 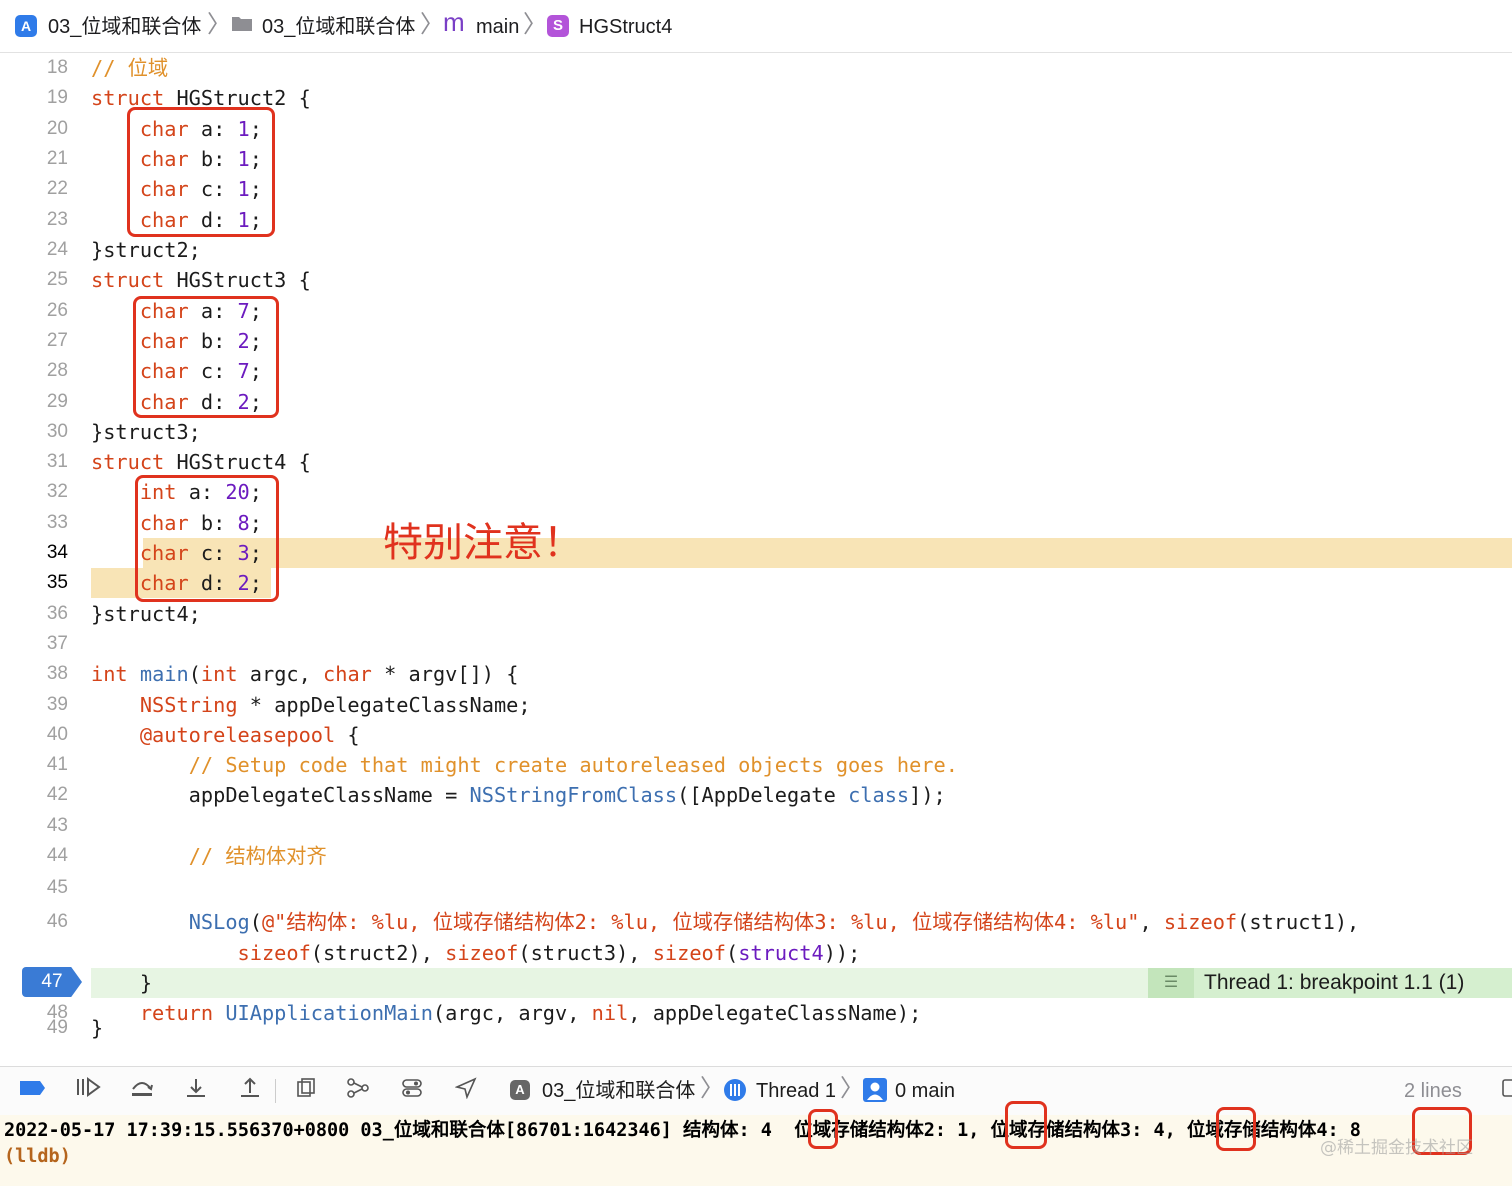 I want to click on line-number: 18, so click(x=34, y=68).